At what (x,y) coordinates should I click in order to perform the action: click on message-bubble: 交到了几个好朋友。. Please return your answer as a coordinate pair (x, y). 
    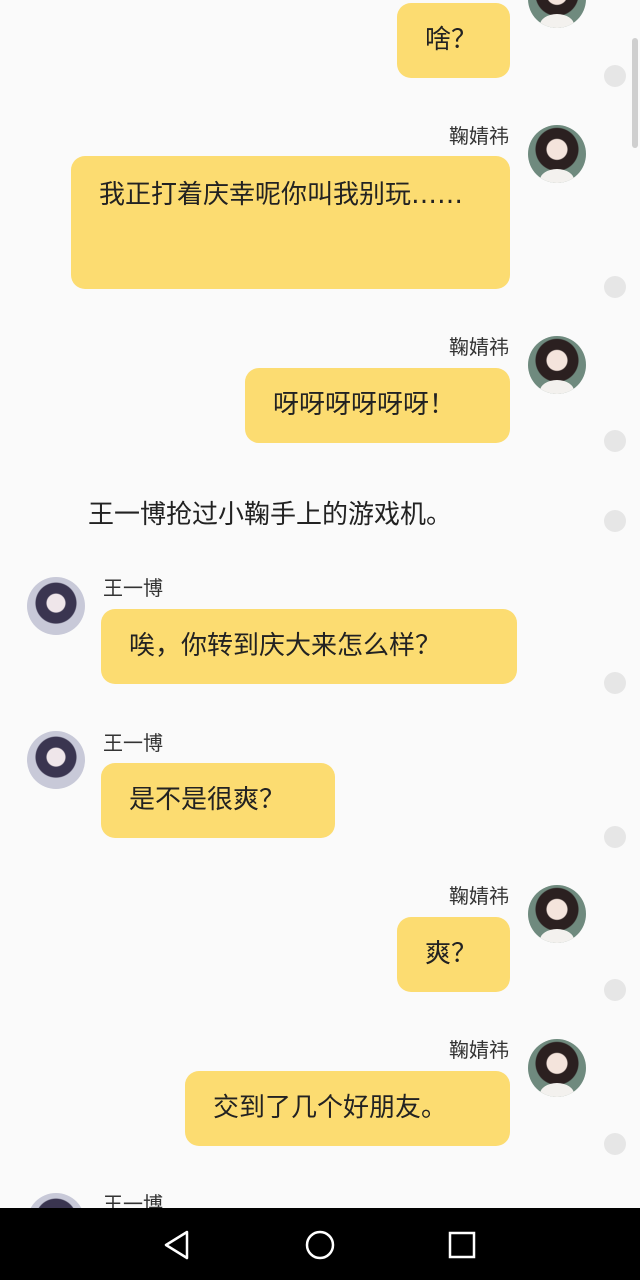
    Looking at the image, I should click on (347, 1108).